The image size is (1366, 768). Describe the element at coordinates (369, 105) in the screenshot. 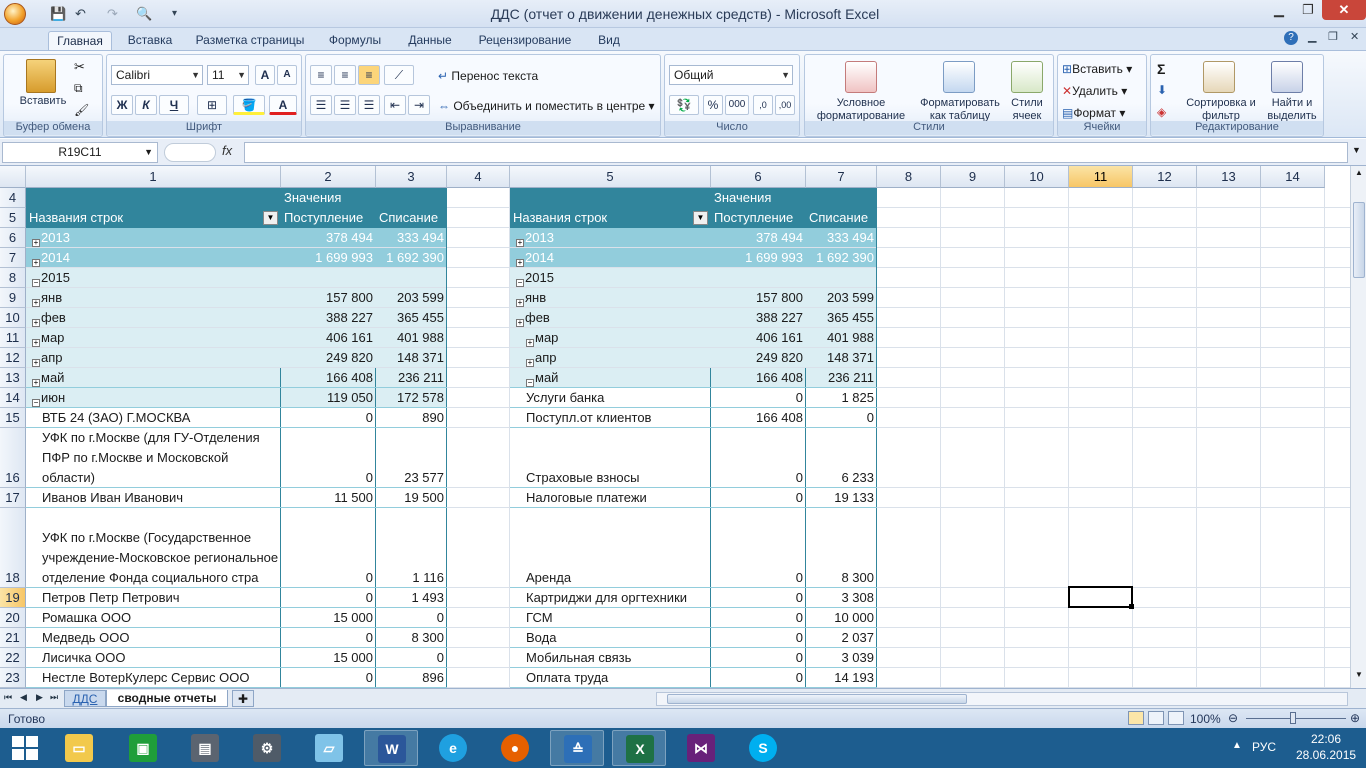

I see `align-right-button: ☰` at that location.